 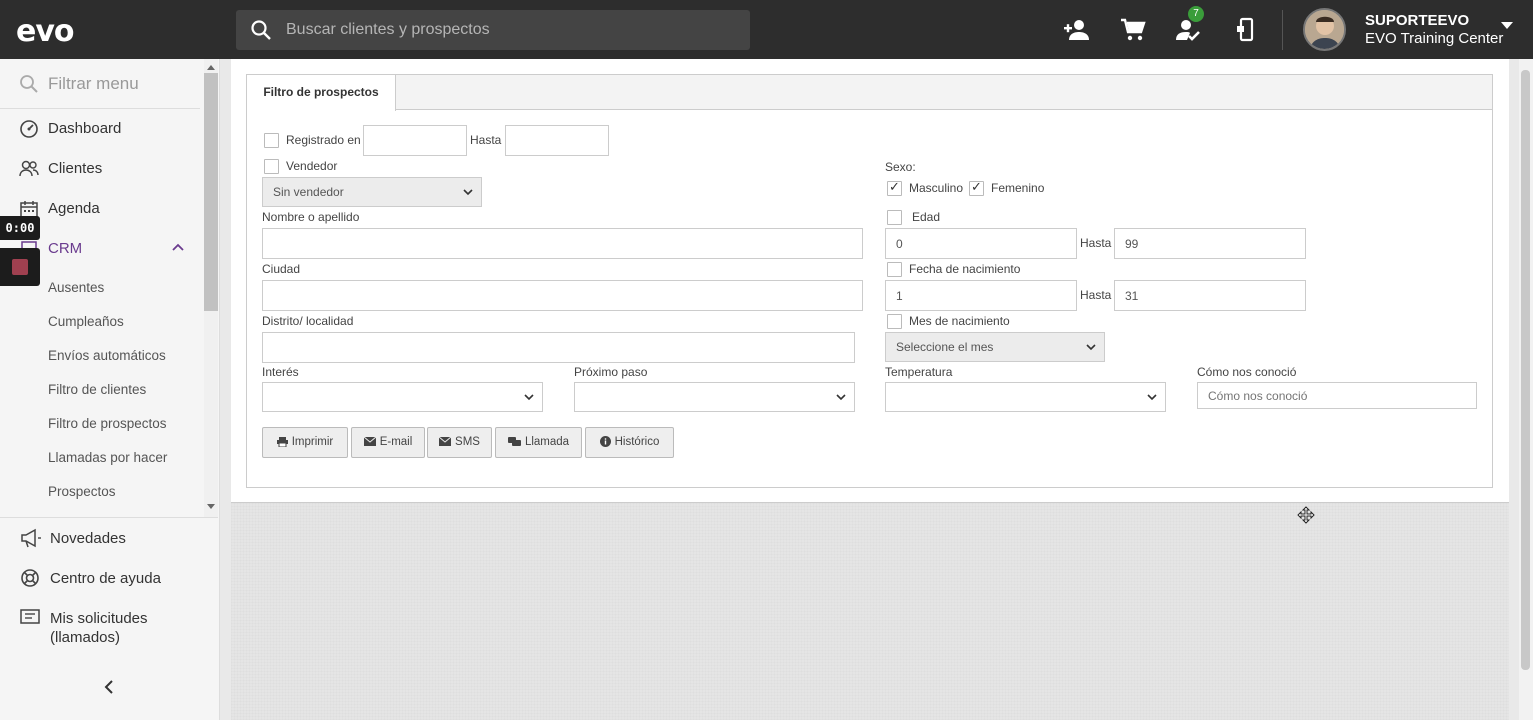 What do you see at coordinates (82, 491) in the screenshot?
I see `sidebar-subitem-prospectos: Prospectos` at bounding box center [82, 491].